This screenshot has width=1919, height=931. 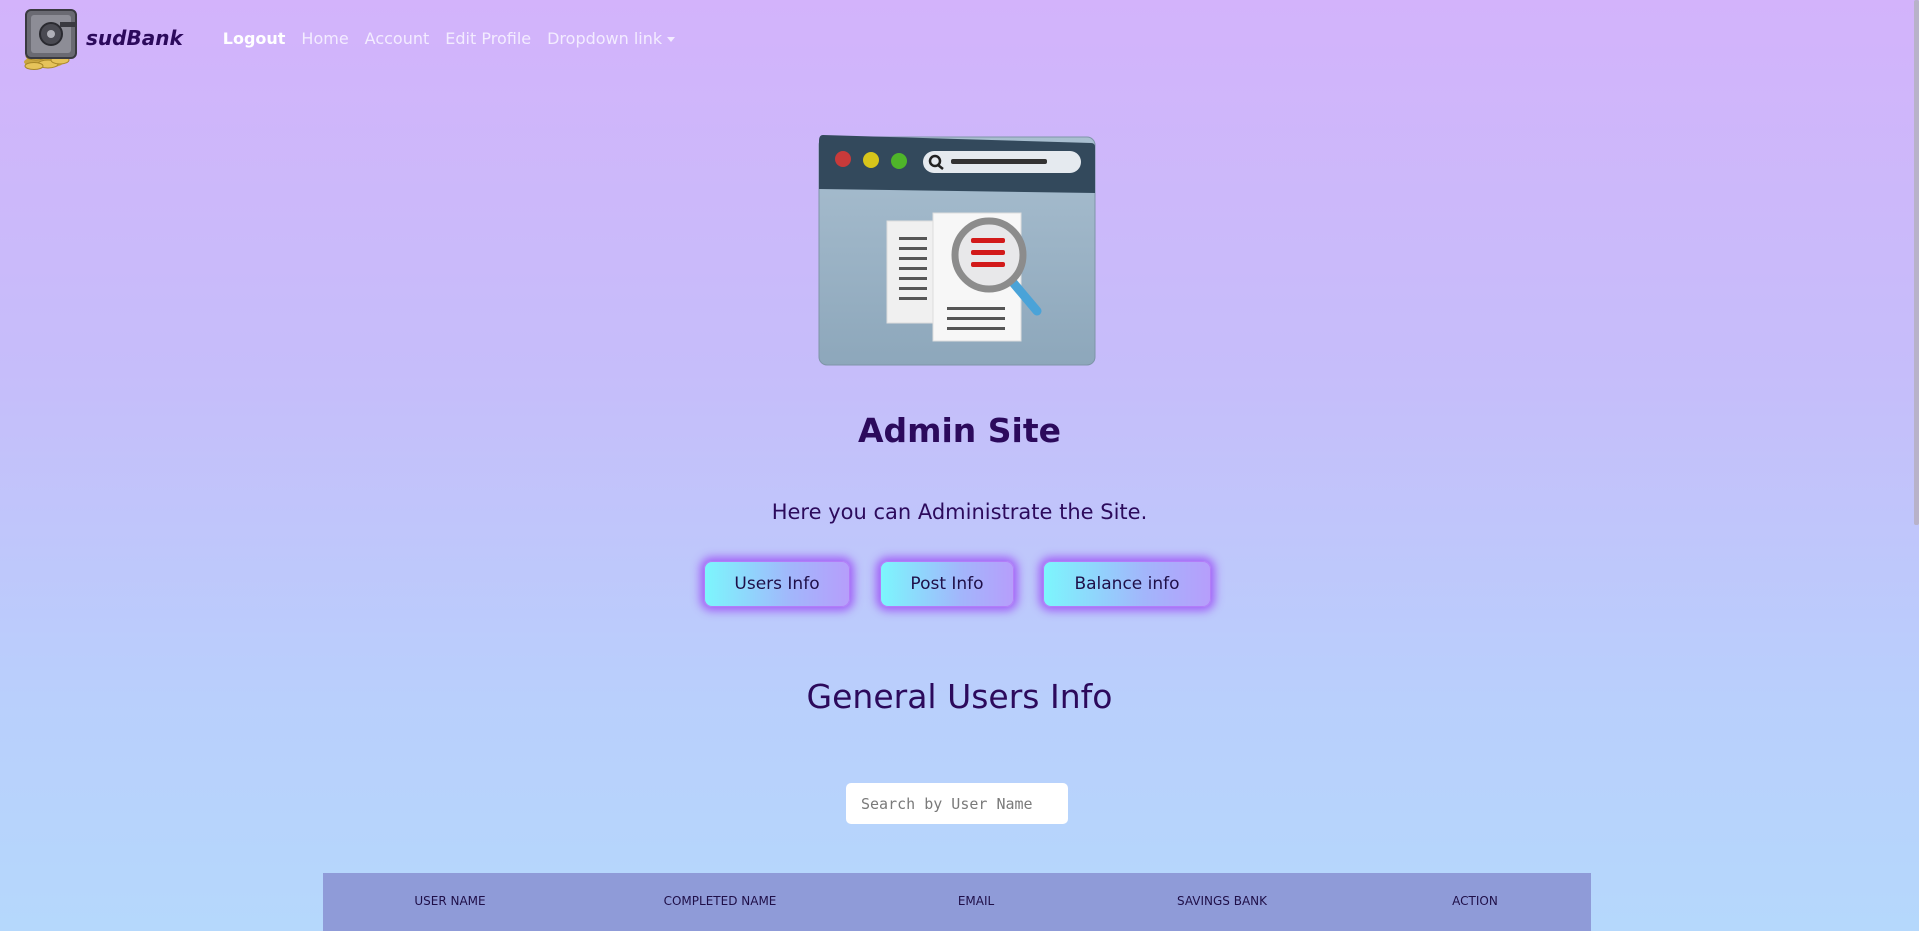 What do you see at coordinates (959, 512) in the screenshot?
I see `page-subtitle: Here you can Administrate the Site.` at bounding box center [959, 512].